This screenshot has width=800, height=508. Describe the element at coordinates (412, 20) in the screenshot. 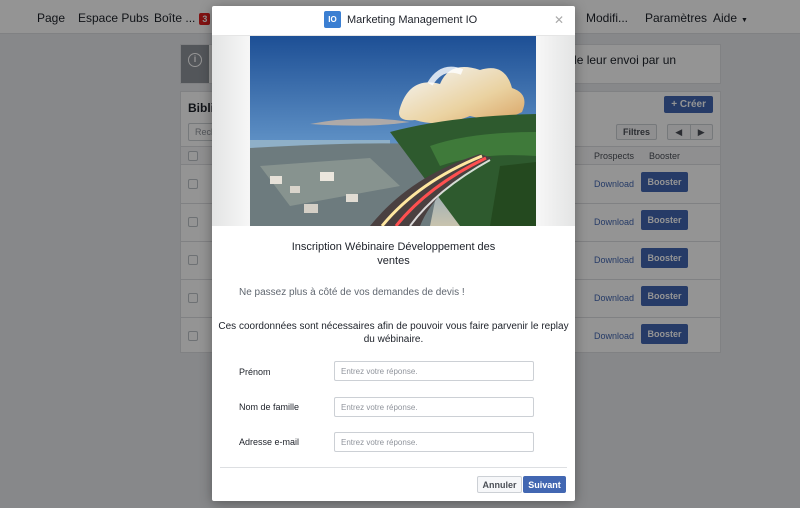

I see `modal-title: Marketing Management IO` at that location.